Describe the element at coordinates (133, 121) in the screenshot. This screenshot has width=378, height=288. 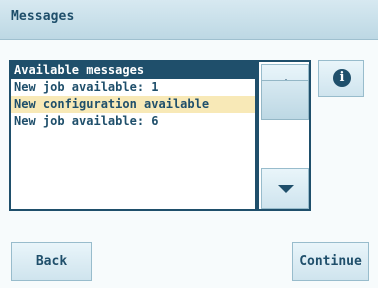
I see `message-item: New job available: 6` at that location.